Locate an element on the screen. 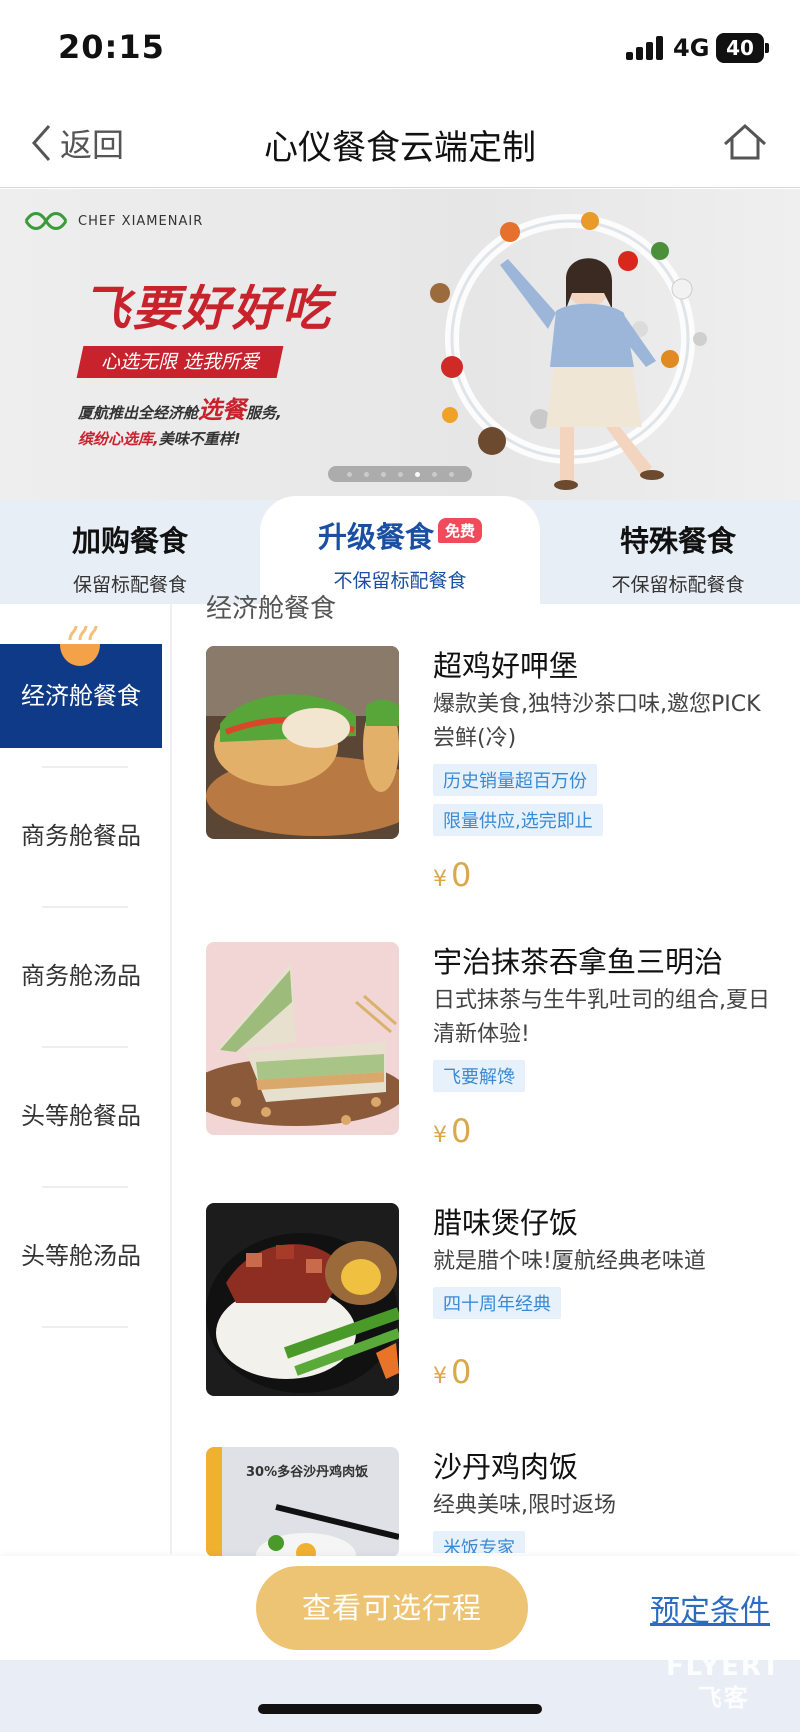  bottom-action-bar: 查看可选行程 预定条件 is located at coordinates (400, 1608).